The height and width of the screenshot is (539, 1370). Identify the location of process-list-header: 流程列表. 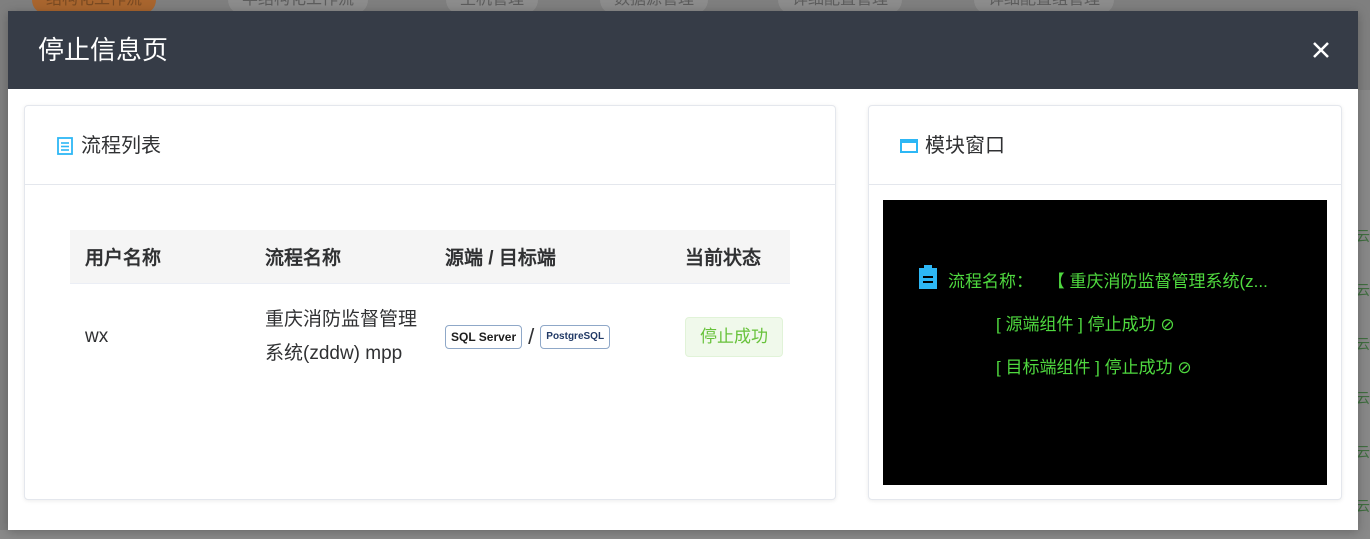
(430, 145).